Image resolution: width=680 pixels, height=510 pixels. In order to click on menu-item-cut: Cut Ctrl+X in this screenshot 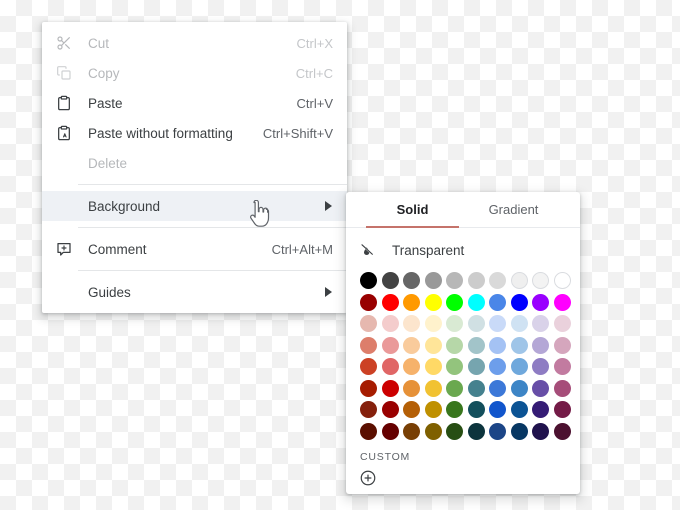, I will do `click(194, 43)`.